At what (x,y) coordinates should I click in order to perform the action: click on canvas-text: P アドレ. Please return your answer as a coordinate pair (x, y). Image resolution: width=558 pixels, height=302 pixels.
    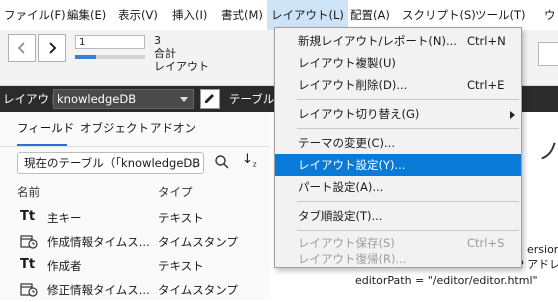
    Looking at the image, I should click on (537, 264).